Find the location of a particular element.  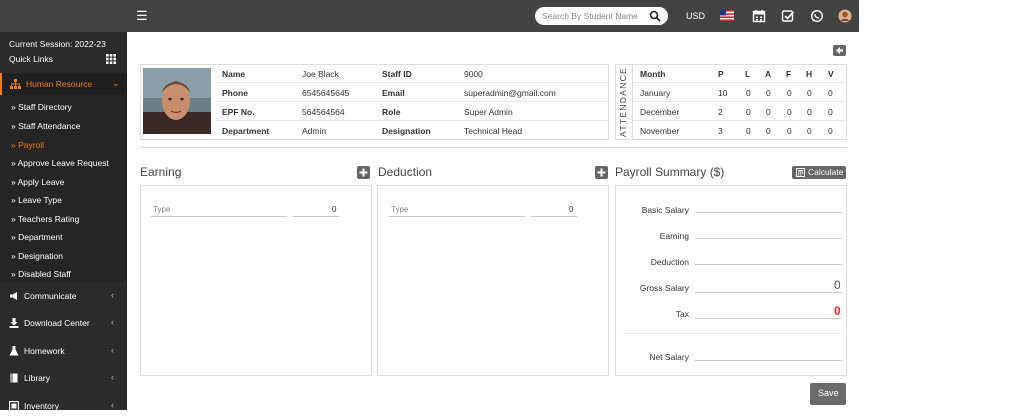

search-icon is located at coordinates (655, 16).